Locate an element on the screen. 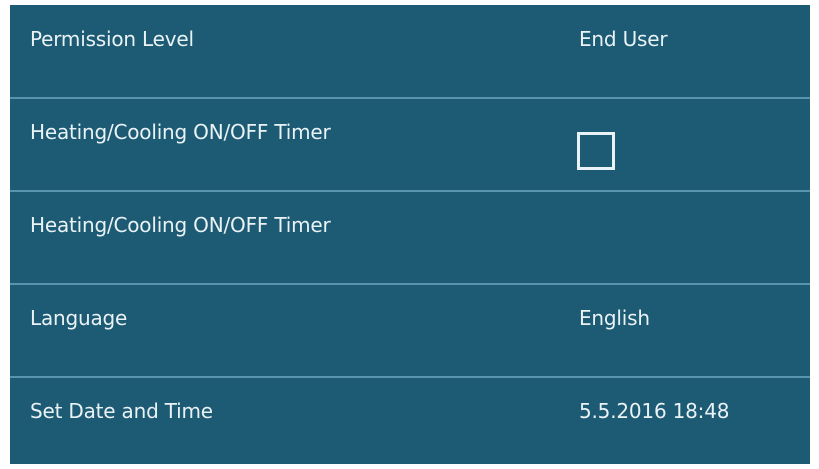 The height and width of the screenshot is (469, 819). setting-label-permission-level: Permission Level is located at coordinates (112, 39).